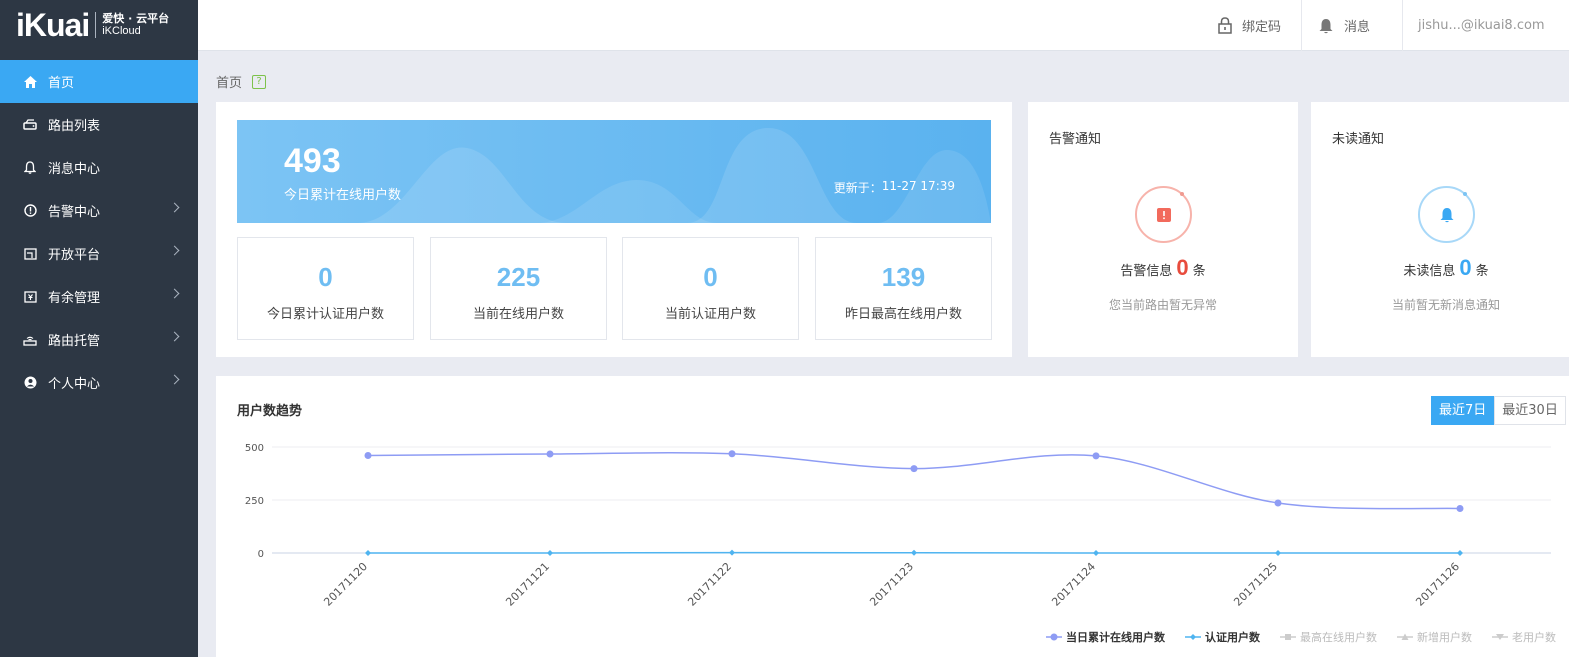 The image size is (1569, 657). Describe the element at coordinates (74, 384) in the screenshot. I see `sidebar-item-label: 个人中心` at that location.